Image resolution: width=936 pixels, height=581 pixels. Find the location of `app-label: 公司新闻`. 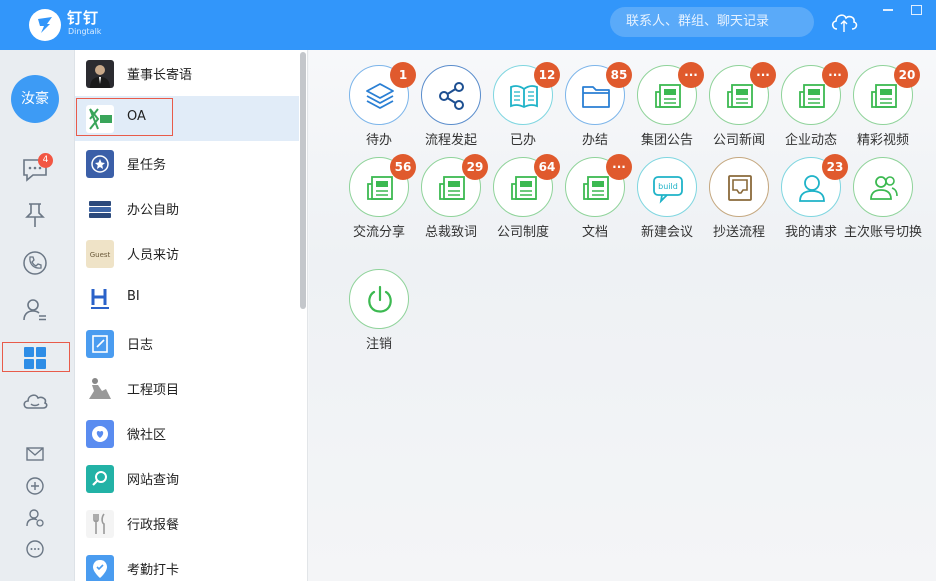

app-label: 公司新闻 is located at coordinates (738, 140).